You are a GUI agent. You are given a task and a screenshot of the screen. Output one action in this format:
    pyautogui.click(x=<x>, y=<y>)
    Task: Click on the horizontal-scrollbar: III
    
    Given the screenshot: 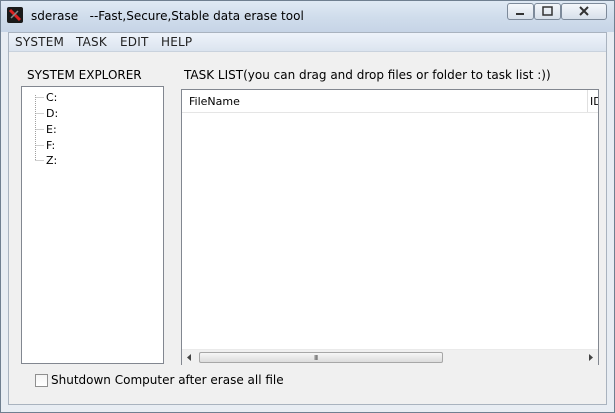 What is the action you would take?
    pyautogui.click(x=390, y=357)
    